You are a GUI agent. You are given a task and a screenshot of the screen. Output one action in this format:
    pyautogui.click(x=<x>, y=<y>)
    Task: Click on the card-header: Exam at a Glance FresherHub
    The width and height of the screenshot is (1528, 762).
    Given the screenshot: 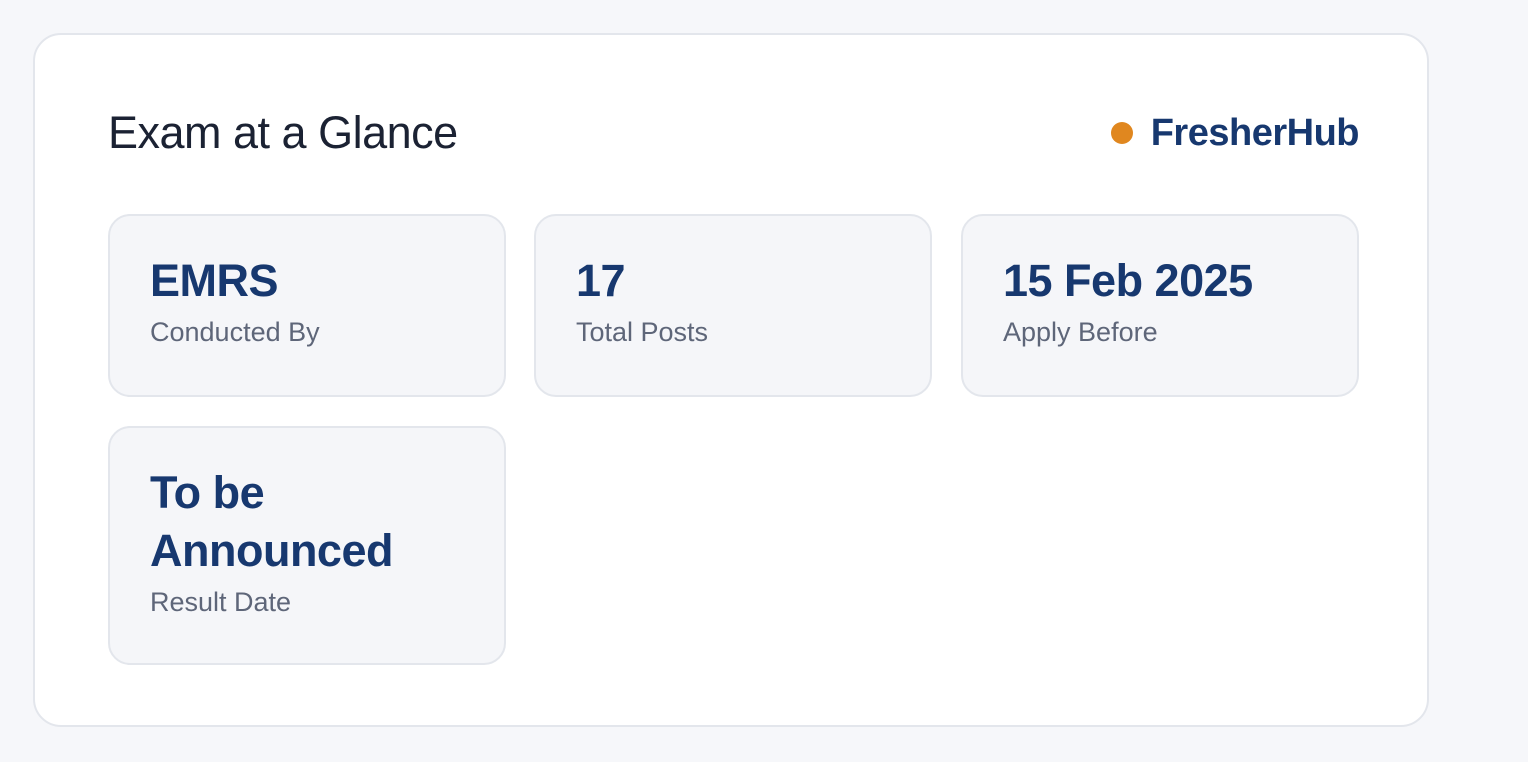 What is the action you would take?
    pyautogui.click(x=734, y=133)
    